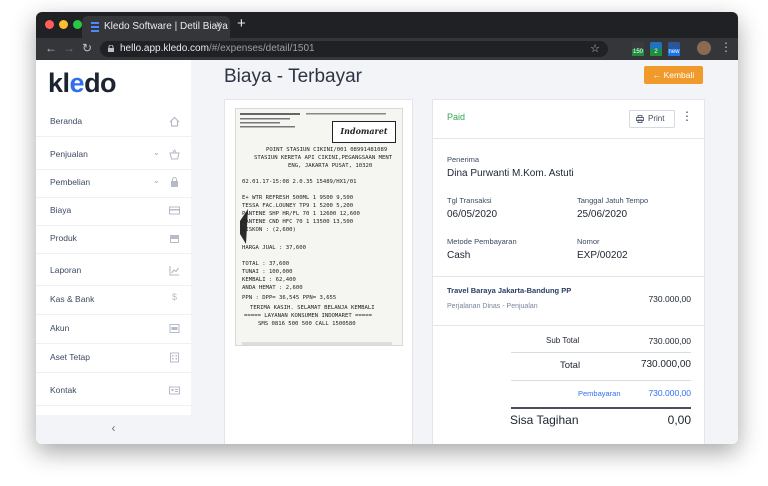 Image resolution: width=768 pixels, height=486 pixels. I want to click on penerima-label: Penerima, so click(463, 159).